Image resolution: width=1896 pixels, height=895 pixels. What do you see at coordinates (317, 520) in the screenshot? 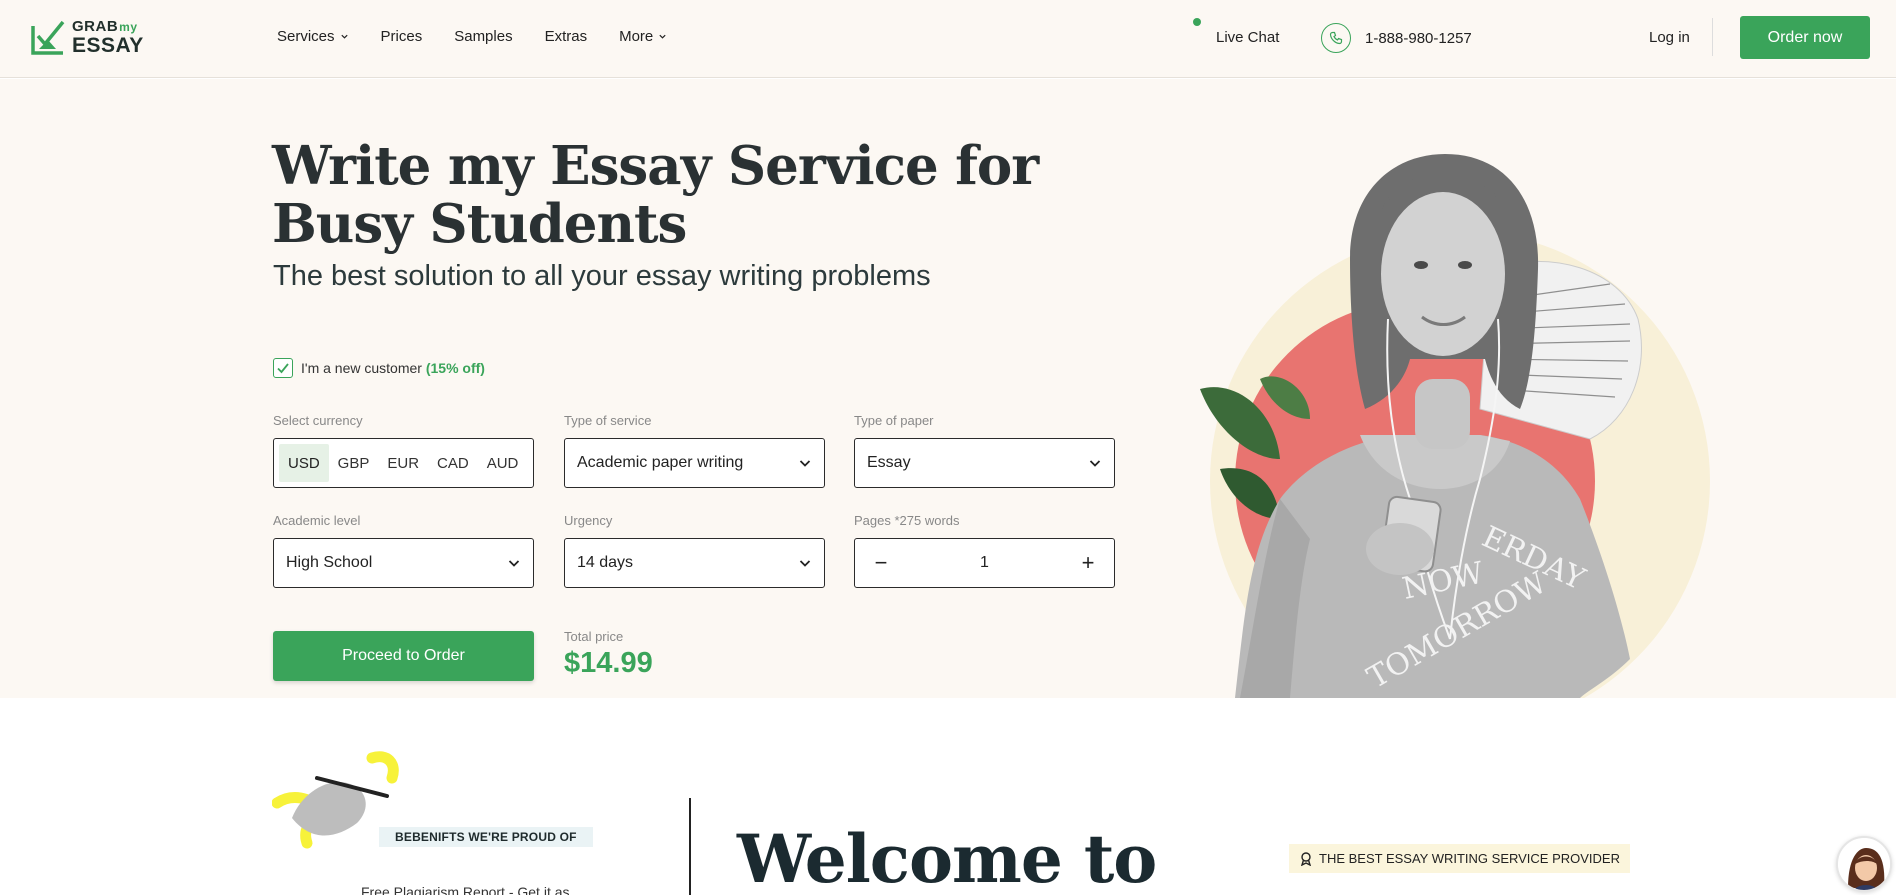
I see `academic-level-label: Academic level` at bounding box center [317, 520].